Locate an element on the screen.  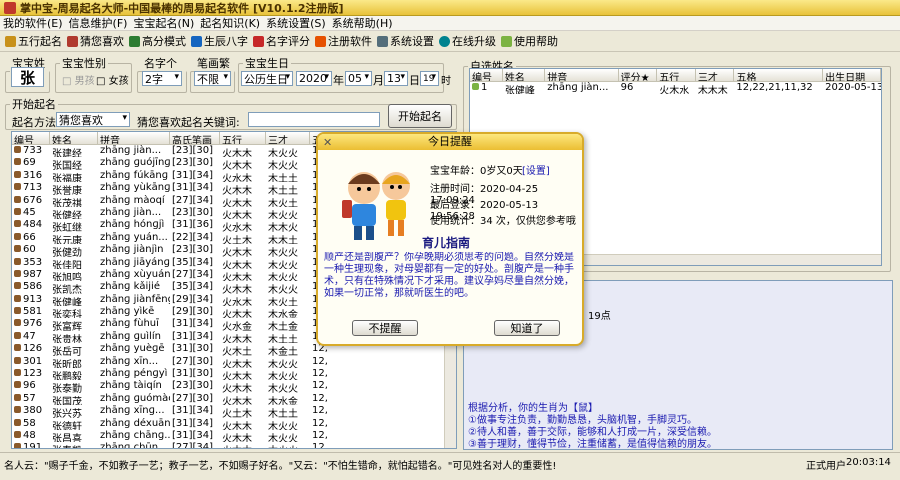
table-cell: 69 is located at coordinates (31, 163).